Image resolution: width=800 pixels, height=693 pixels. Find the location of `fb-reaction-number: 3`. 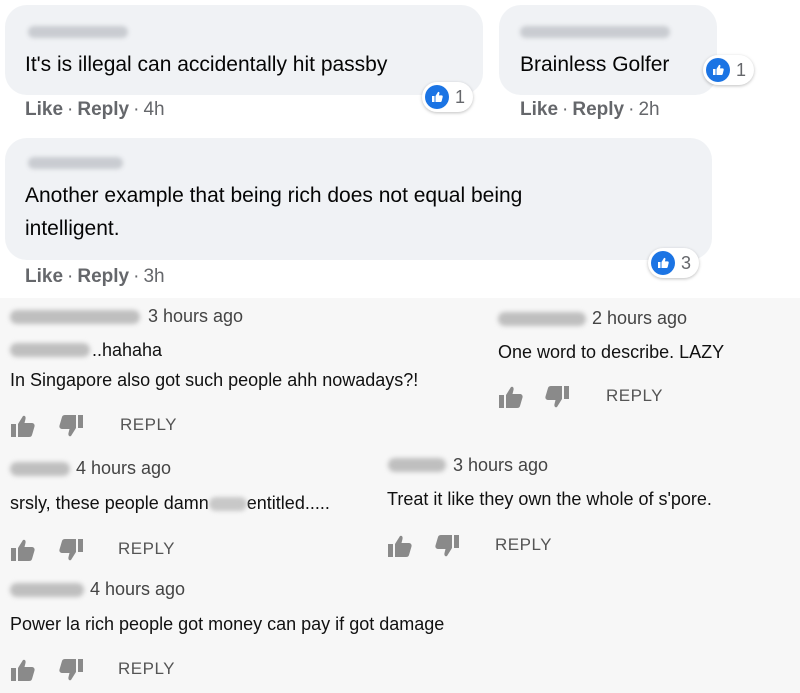

fb-reaction-number: 3 is located at coordinates (686, 262).